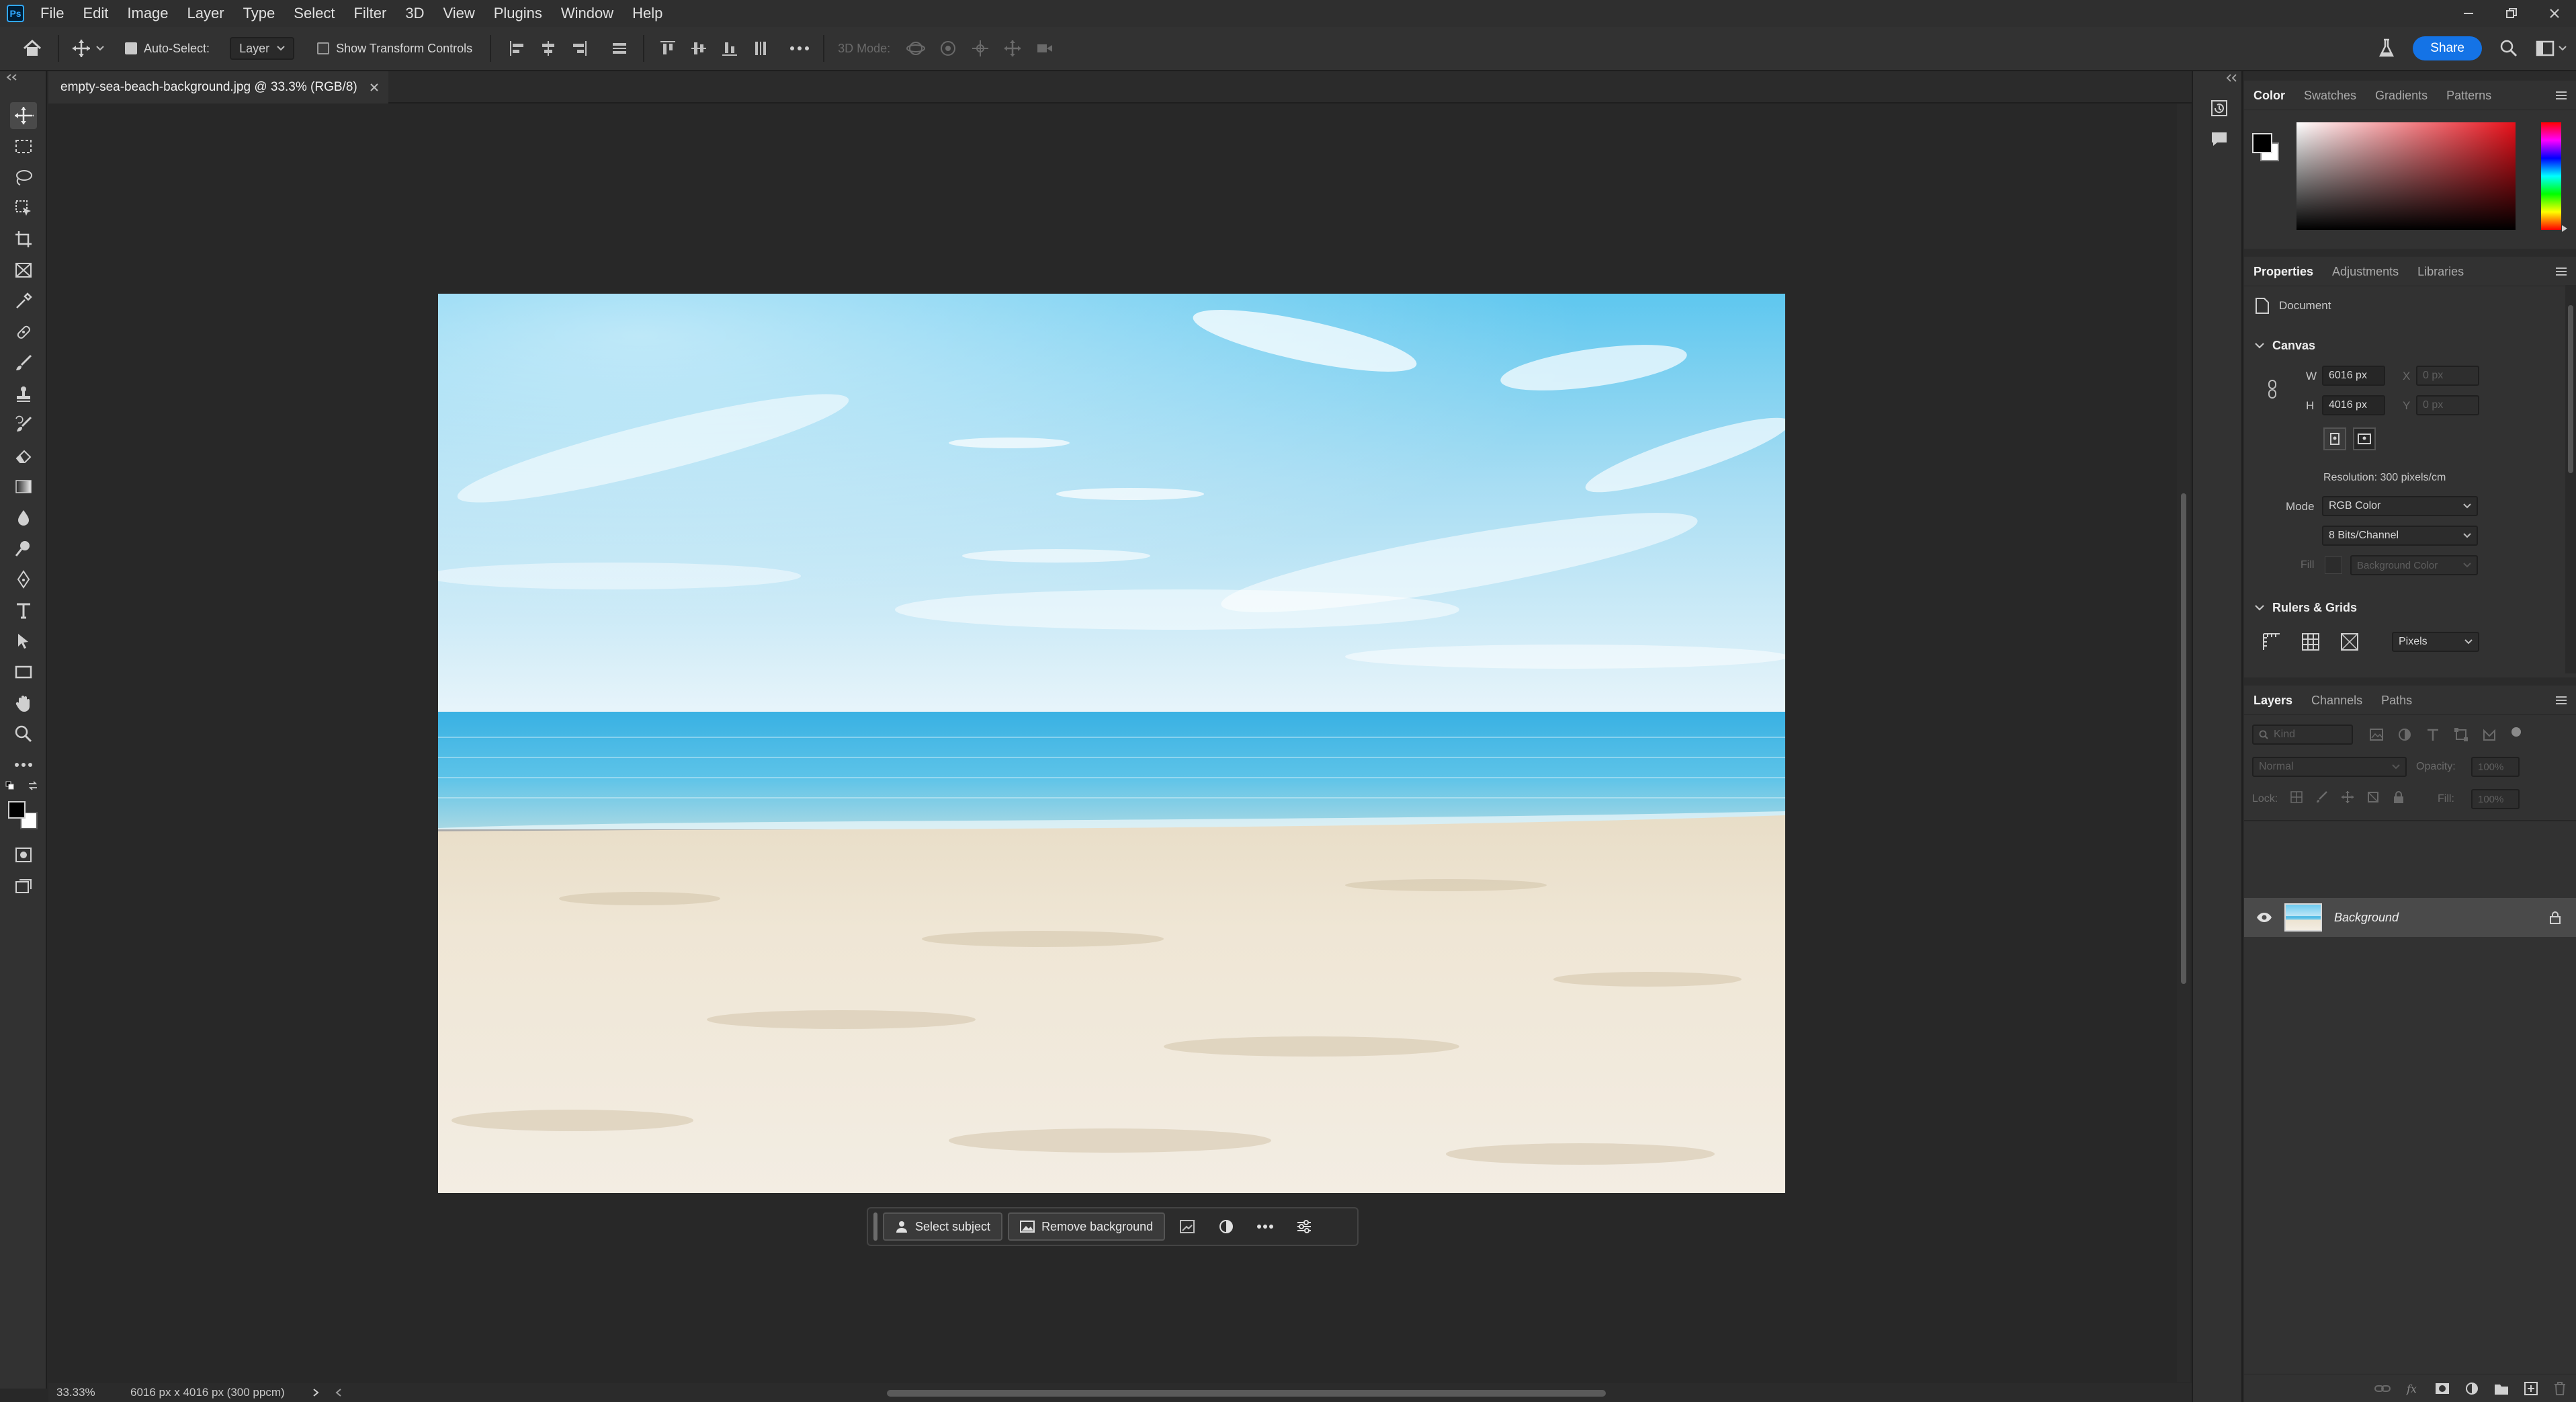  What do you see at coordinates (23, 146) in the screenshot?
I see `marquee-tool-button` at bounding box center [23, 146].